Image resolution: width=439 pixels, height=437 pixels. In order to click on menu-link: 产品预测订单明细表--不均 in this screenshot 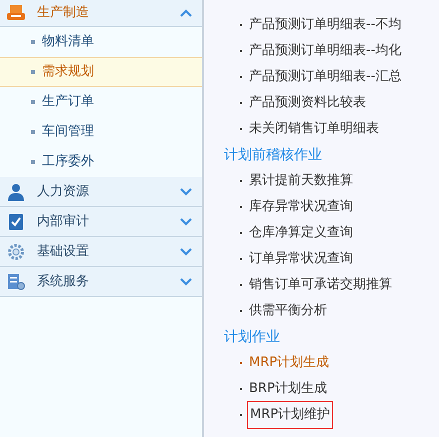, I will do `click(325, 25)`.